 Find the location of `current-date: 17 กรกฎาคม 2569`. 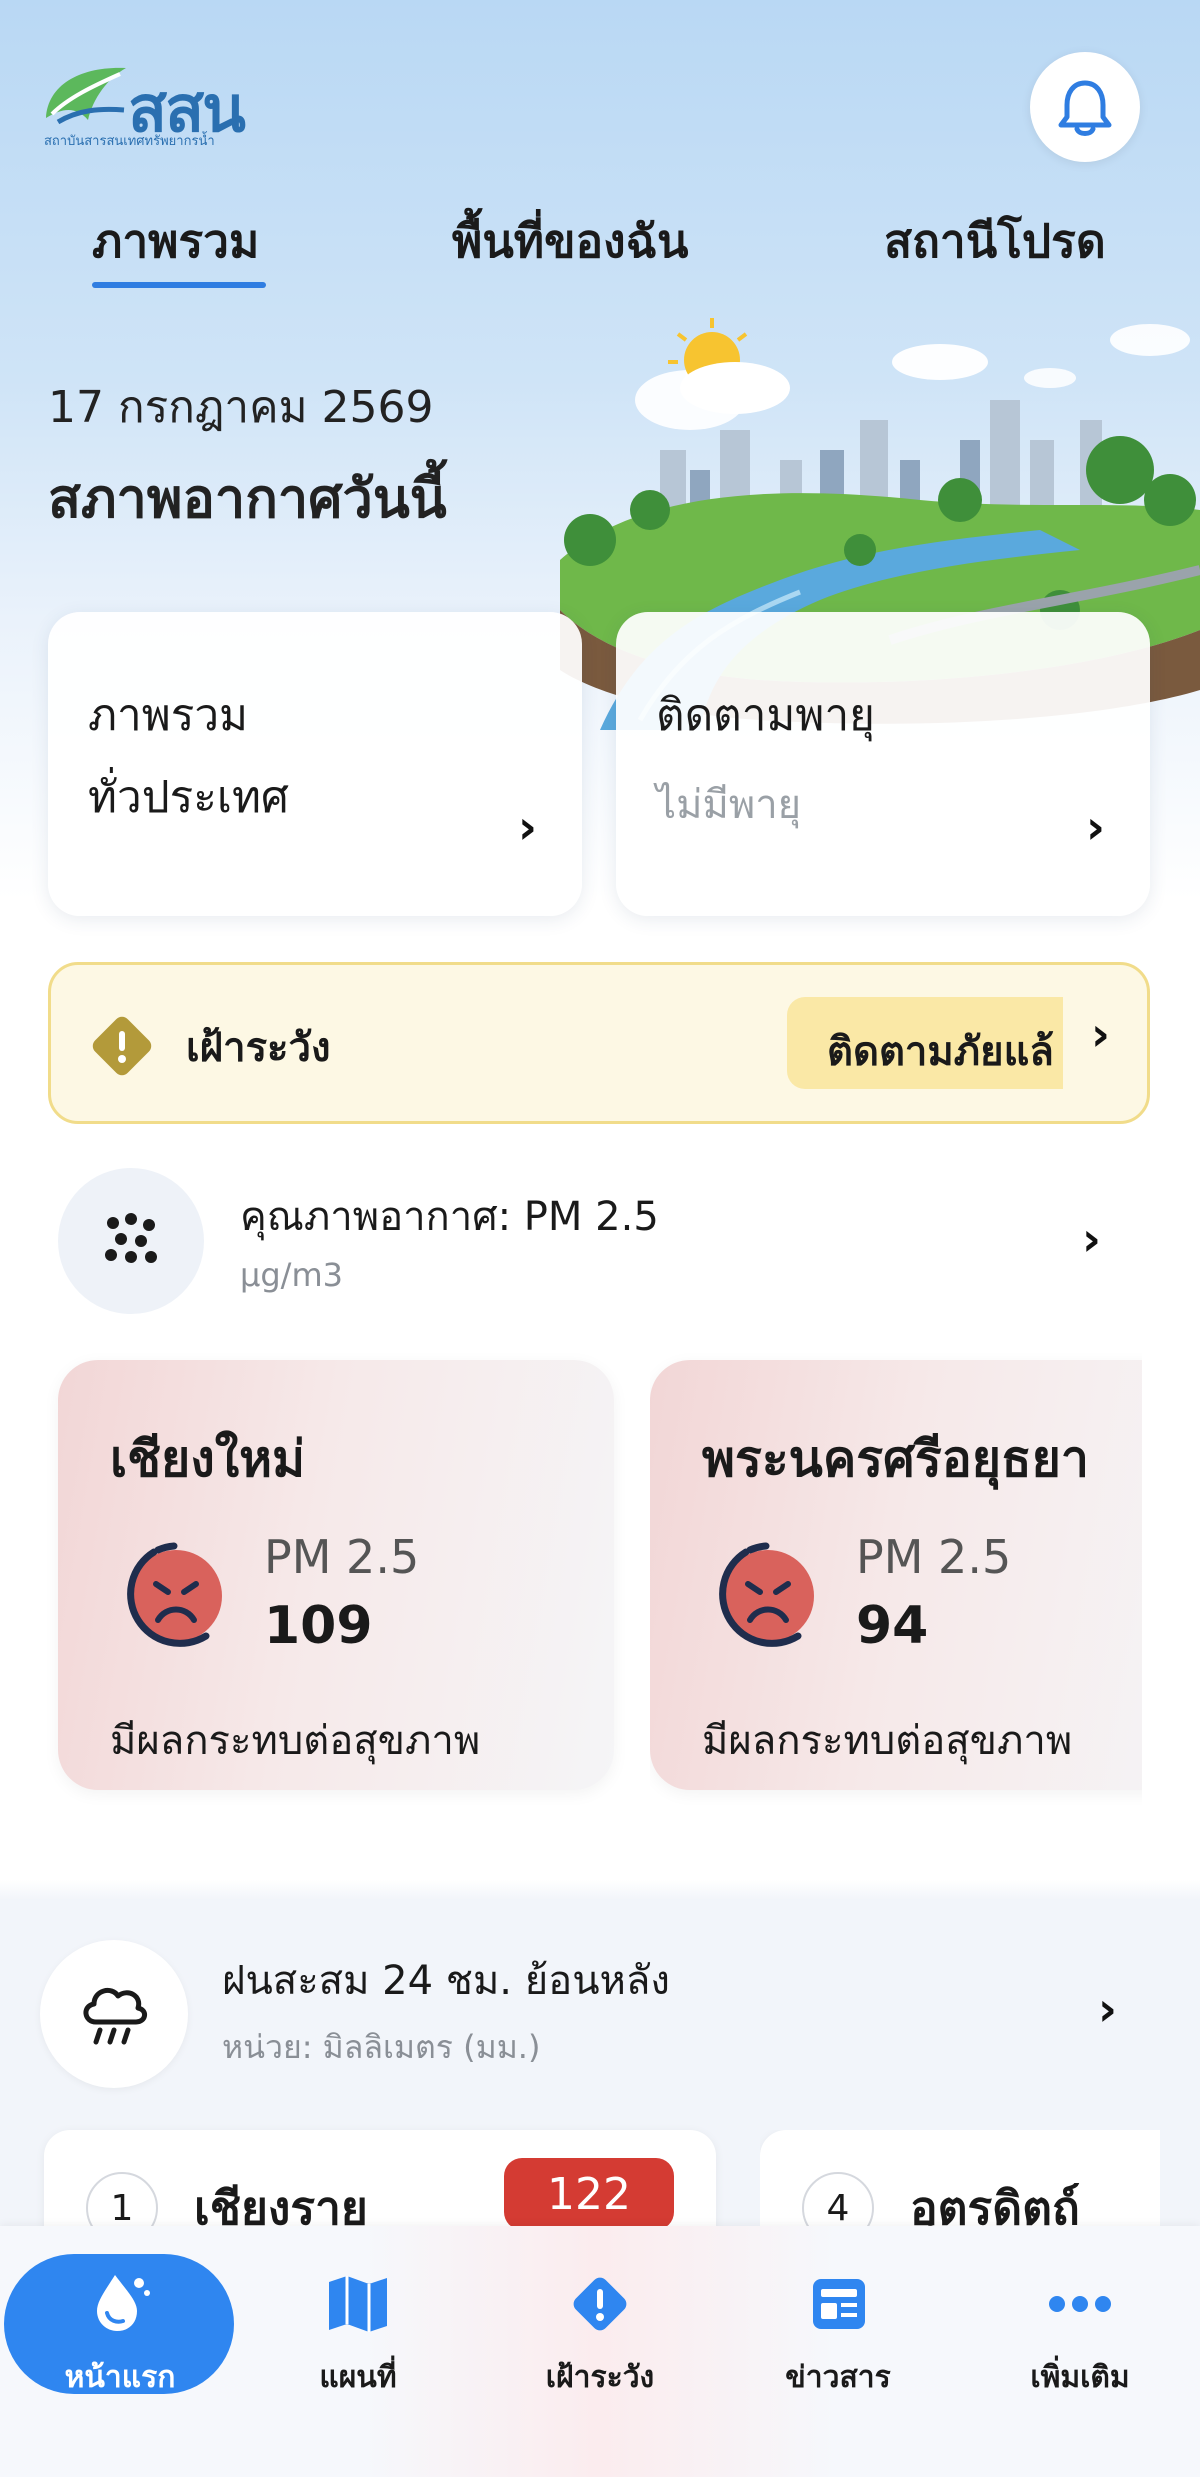

current-date: 17 กรกฎาคม 2569 is located at coordinates (241, 407).